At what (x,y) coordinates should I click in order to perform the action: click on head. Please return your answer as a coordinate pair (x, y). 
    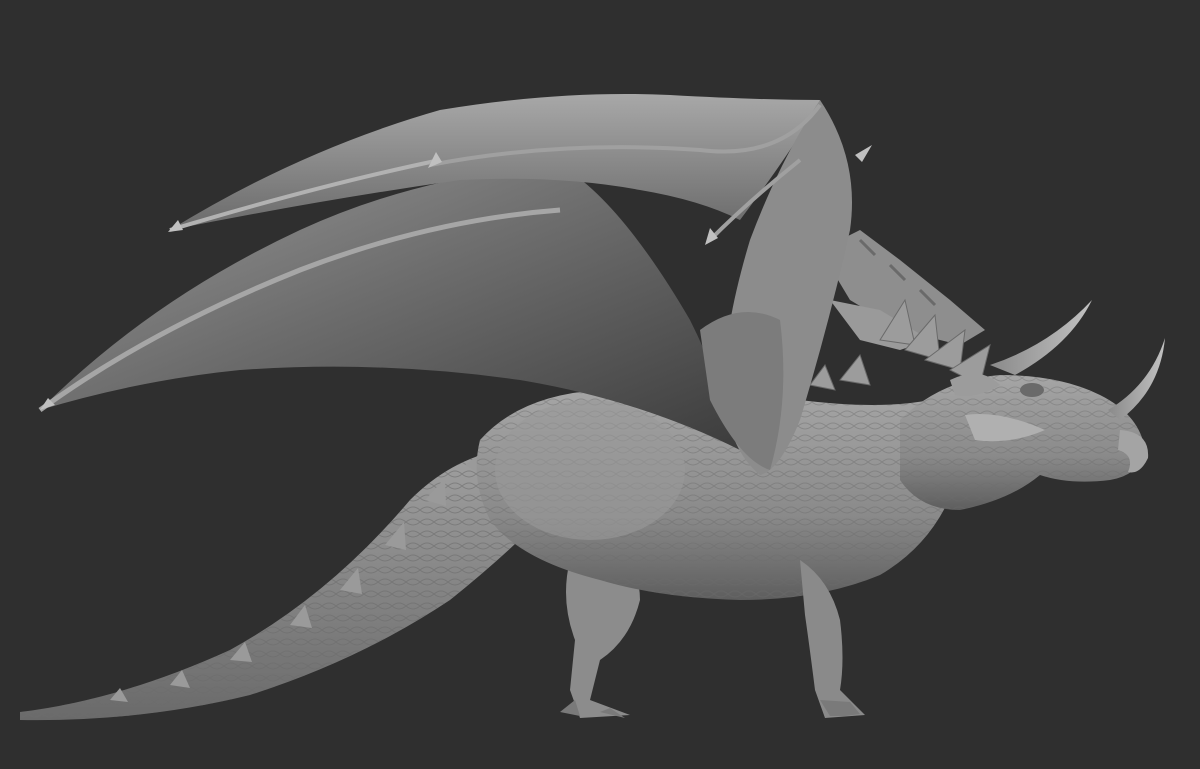
    Looking at the image, I should click on (1024, 441).